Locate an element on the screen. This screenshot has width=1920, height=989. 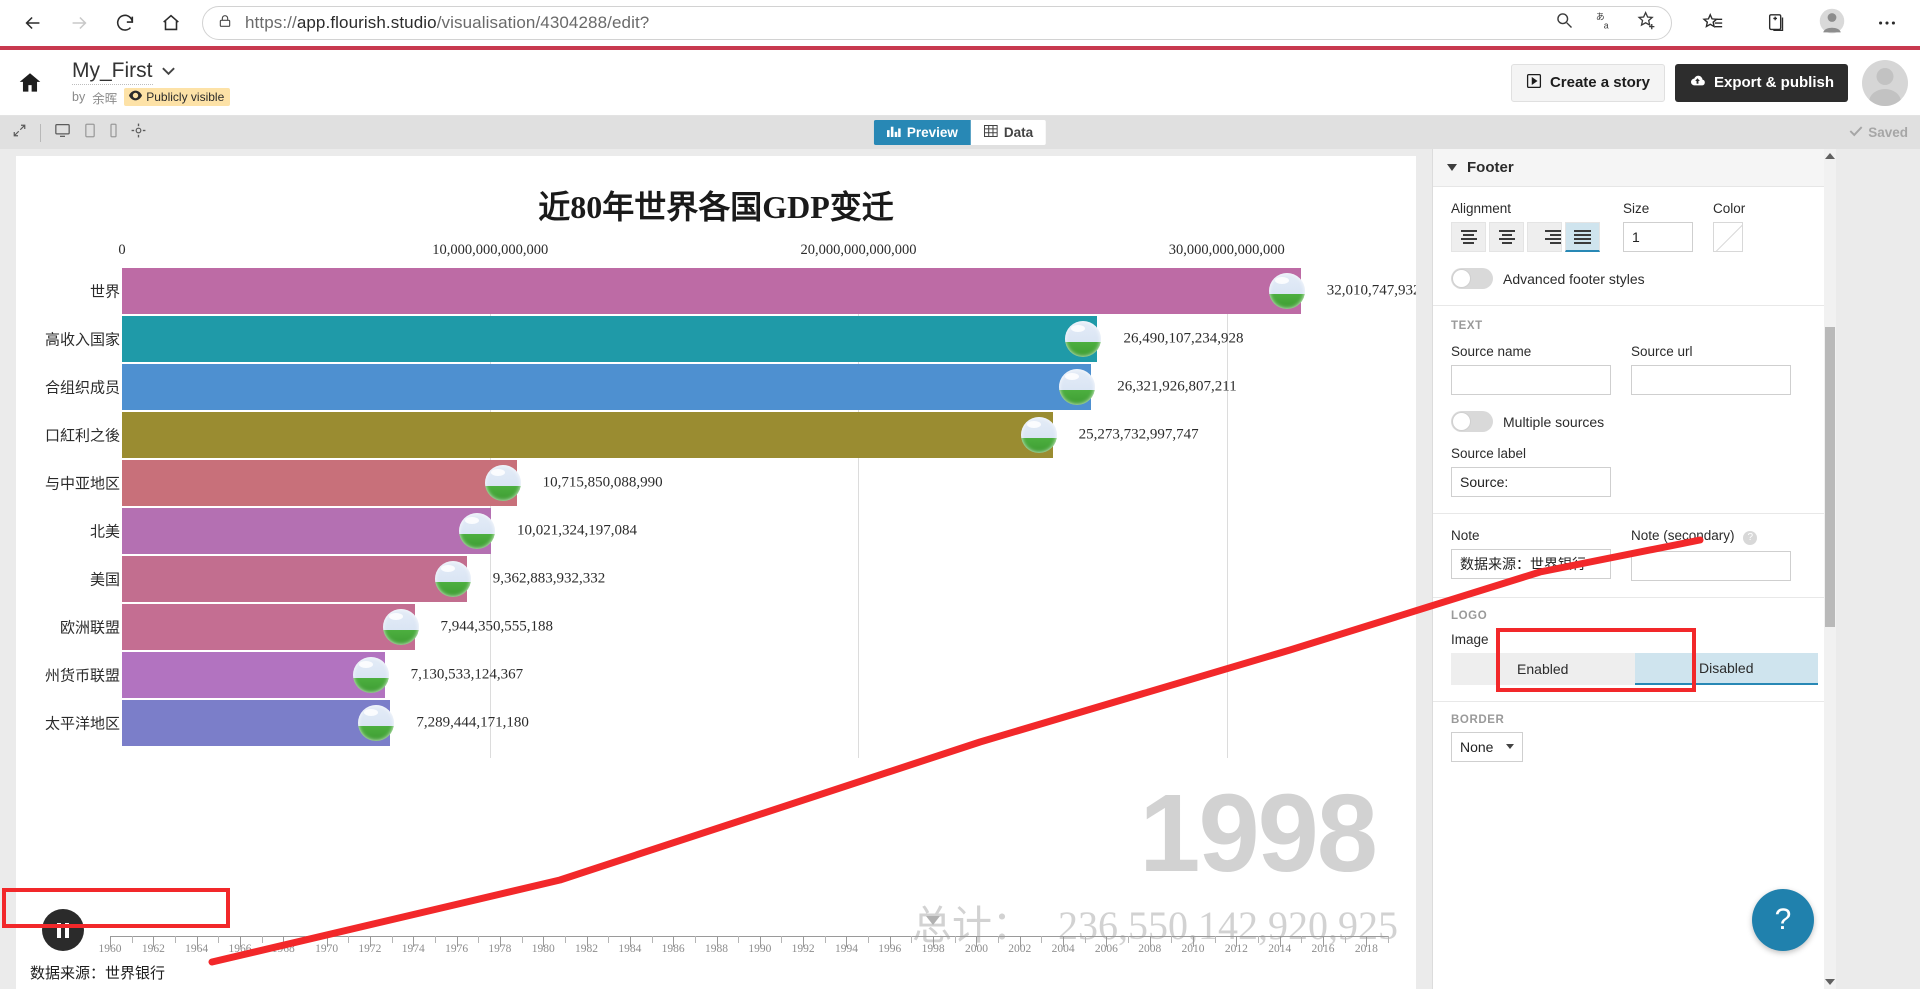
timeline-year-label: 2006 is located at coordinates (1106, 949).